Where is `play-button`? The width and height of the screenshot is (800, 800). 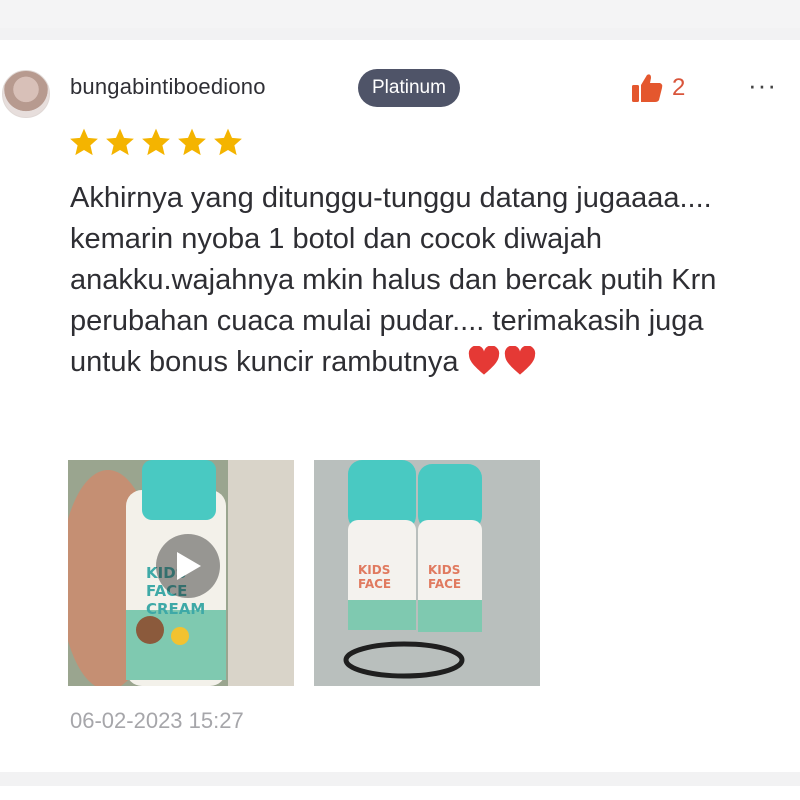
play-button is located at coordinates (188, 566).